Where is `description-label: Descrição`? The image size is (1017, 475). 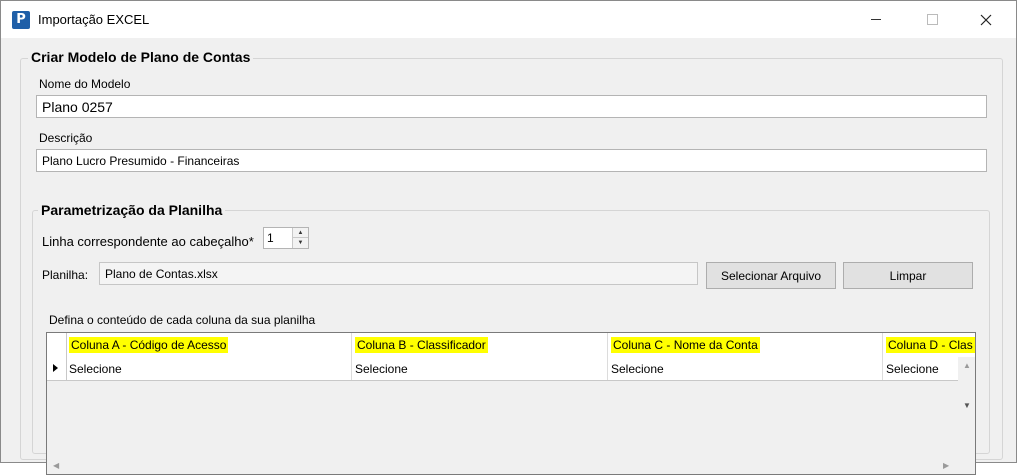 description-label: Descrição is located at coordinates (66, 138).